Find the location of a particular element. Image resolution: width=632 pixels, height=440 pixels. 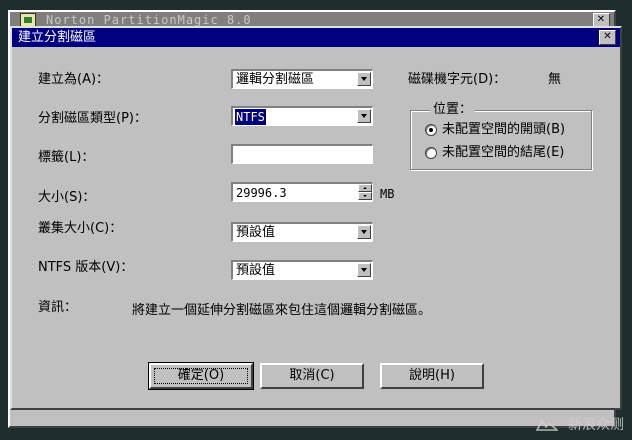

watermark: 新浪众测 is located at coordinates (579, 424).